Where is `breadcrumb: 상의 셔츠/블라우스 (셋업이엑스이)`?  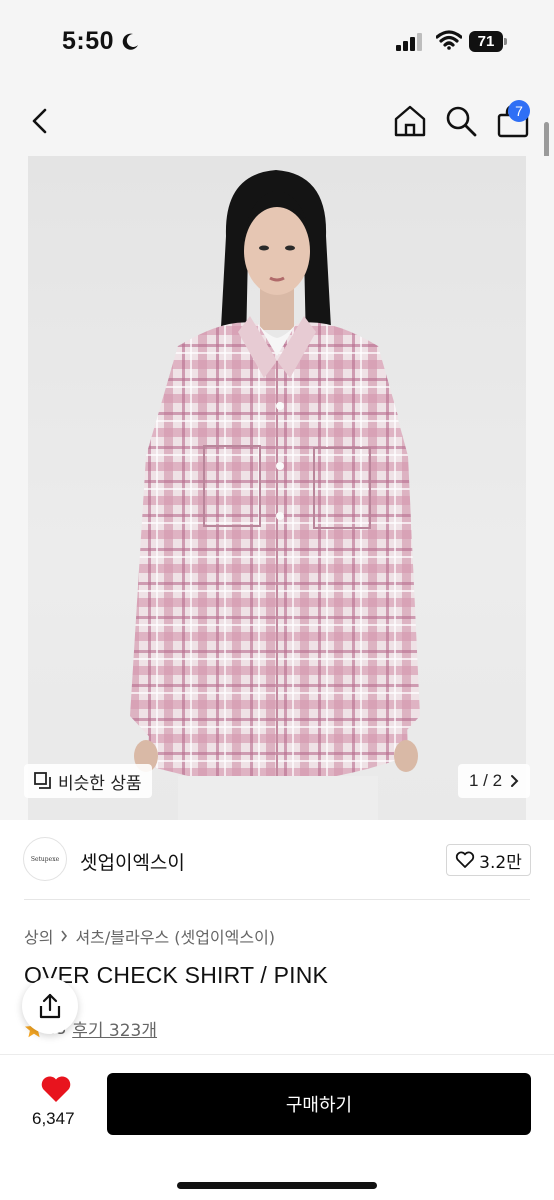 breadcrumb: 상의 셔츠/블라우스 (셋업이엑스이) is located at coordinates (149, 936).